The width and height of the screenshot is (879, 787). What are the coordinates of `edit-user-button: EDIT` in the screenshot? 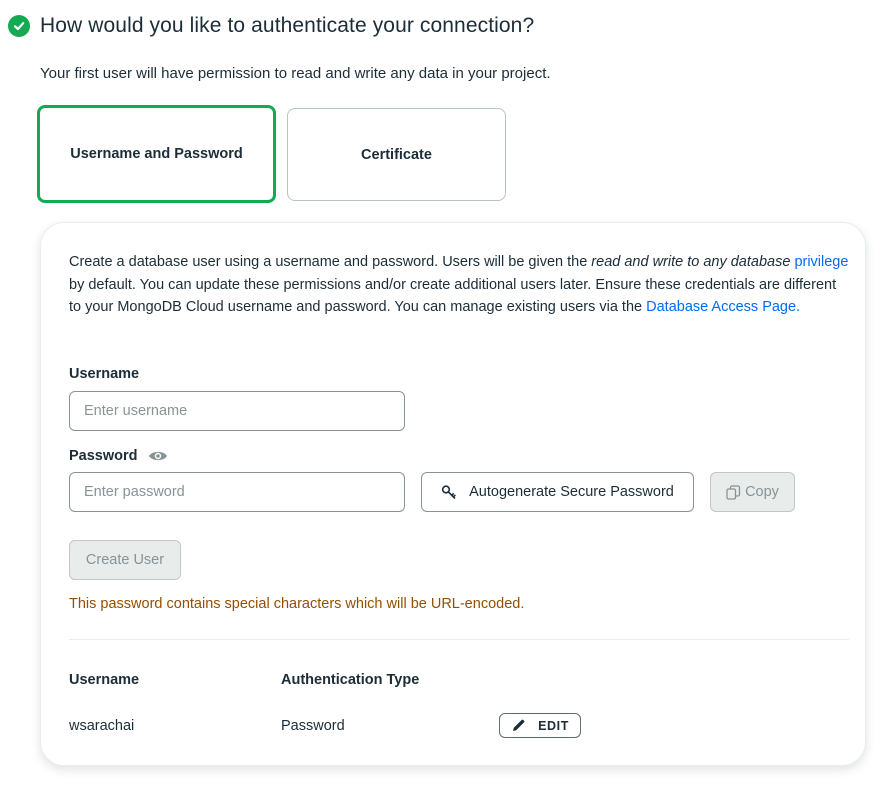 It's located at (540, 725).